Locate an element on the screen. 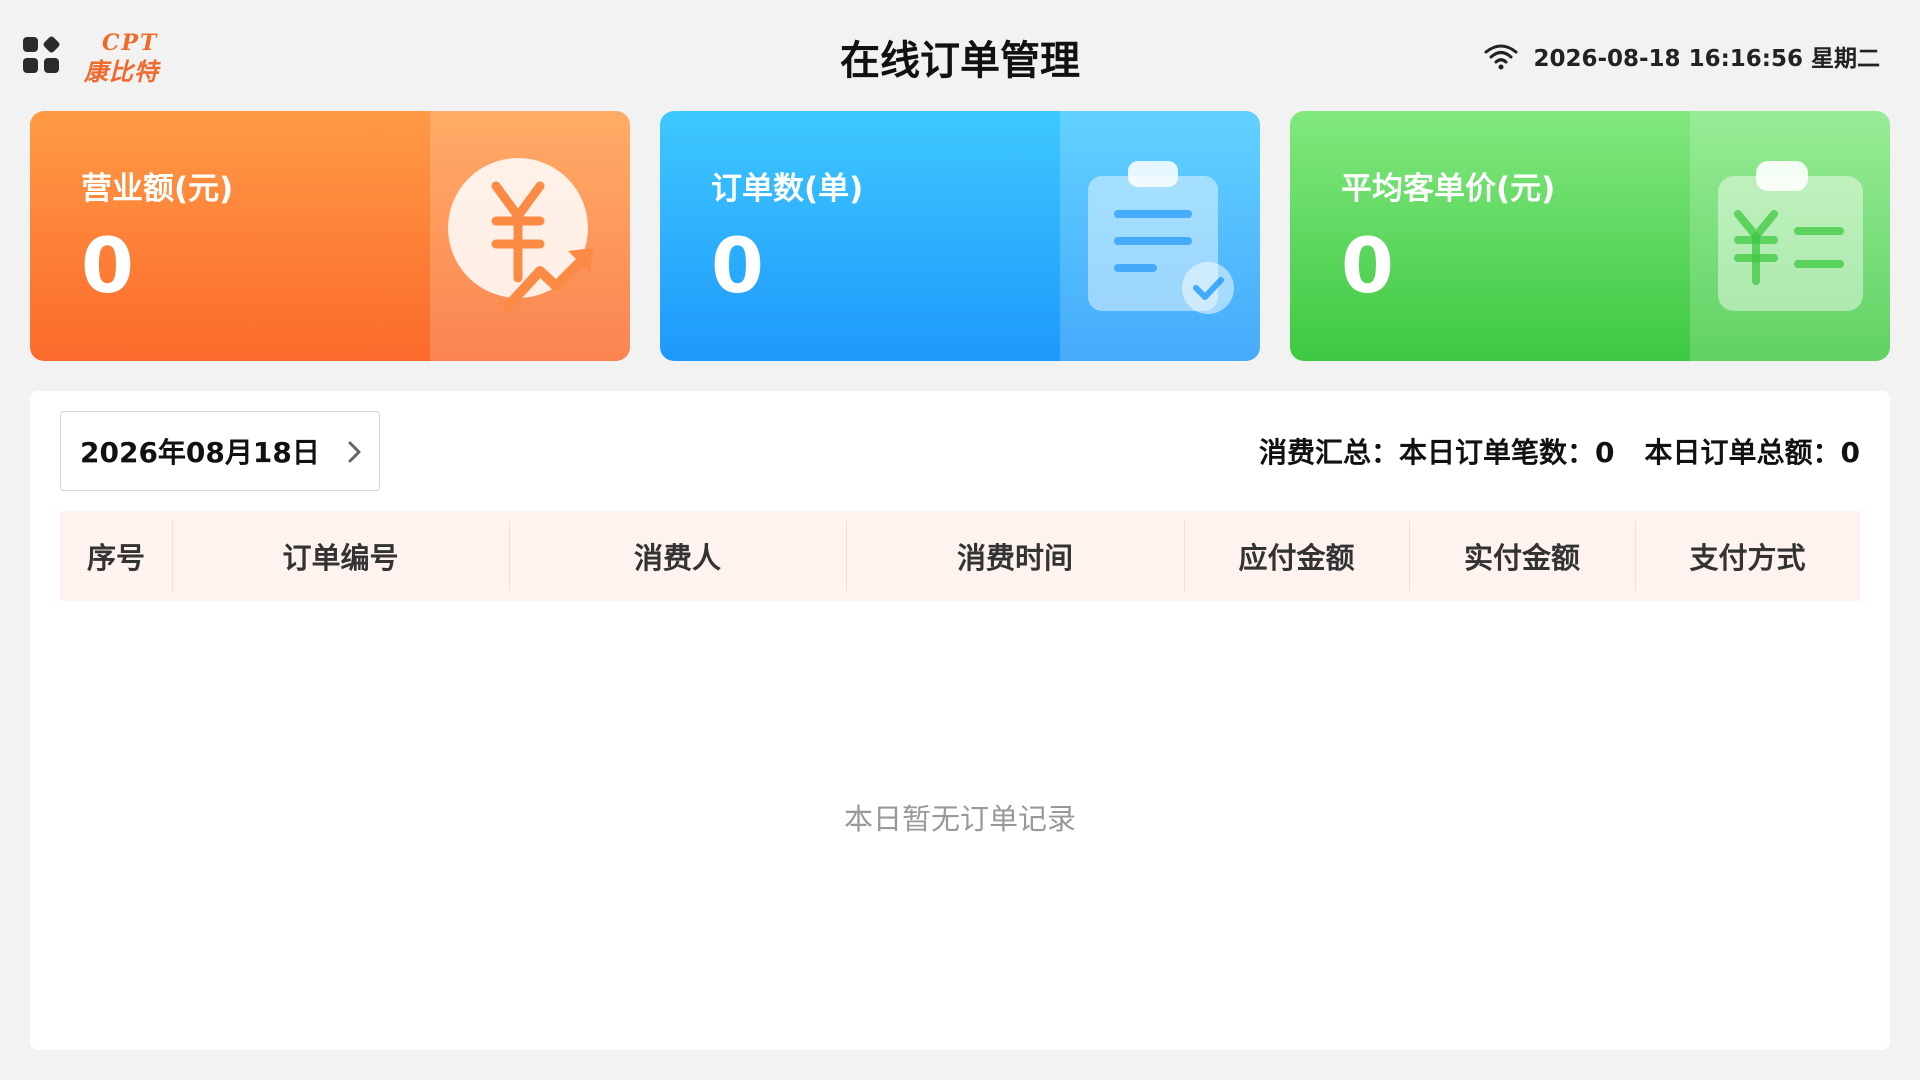  order-count-value: 0 is located at coordinates (737, 265).